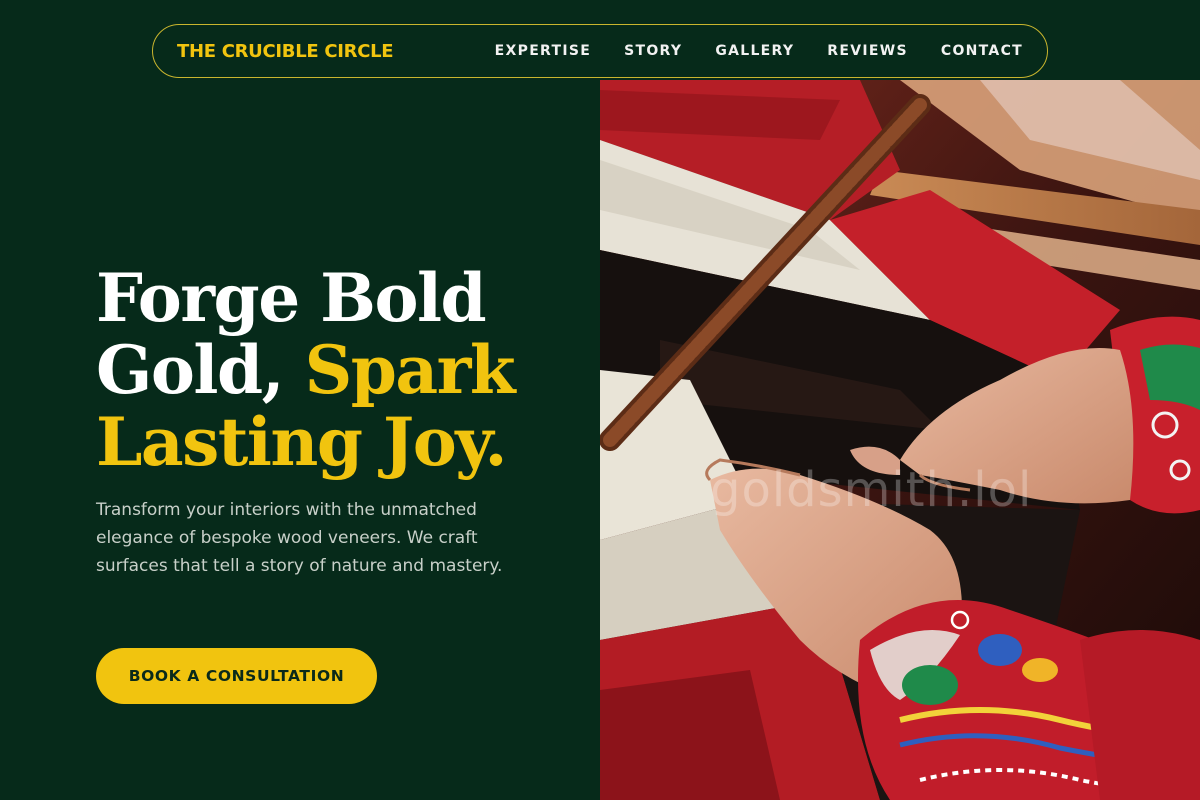  I want to click on brand-logo-text: THE CRUCIBLE CIRCLE, so click(285, 51).